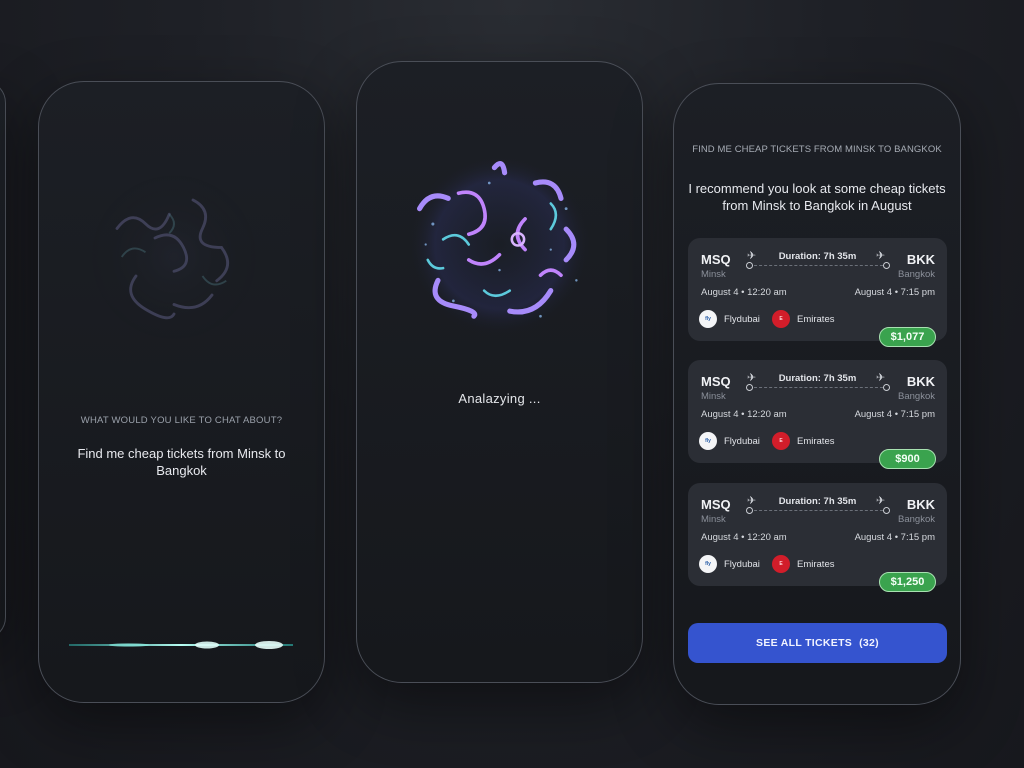 This screenshot has height=768, width=1024. Describe the element at coordinates (181, 420) in the screenshot. I see `chat-caption: WHAT WOULD YOU LIKE TO CHAT ABOUT?` at that location.